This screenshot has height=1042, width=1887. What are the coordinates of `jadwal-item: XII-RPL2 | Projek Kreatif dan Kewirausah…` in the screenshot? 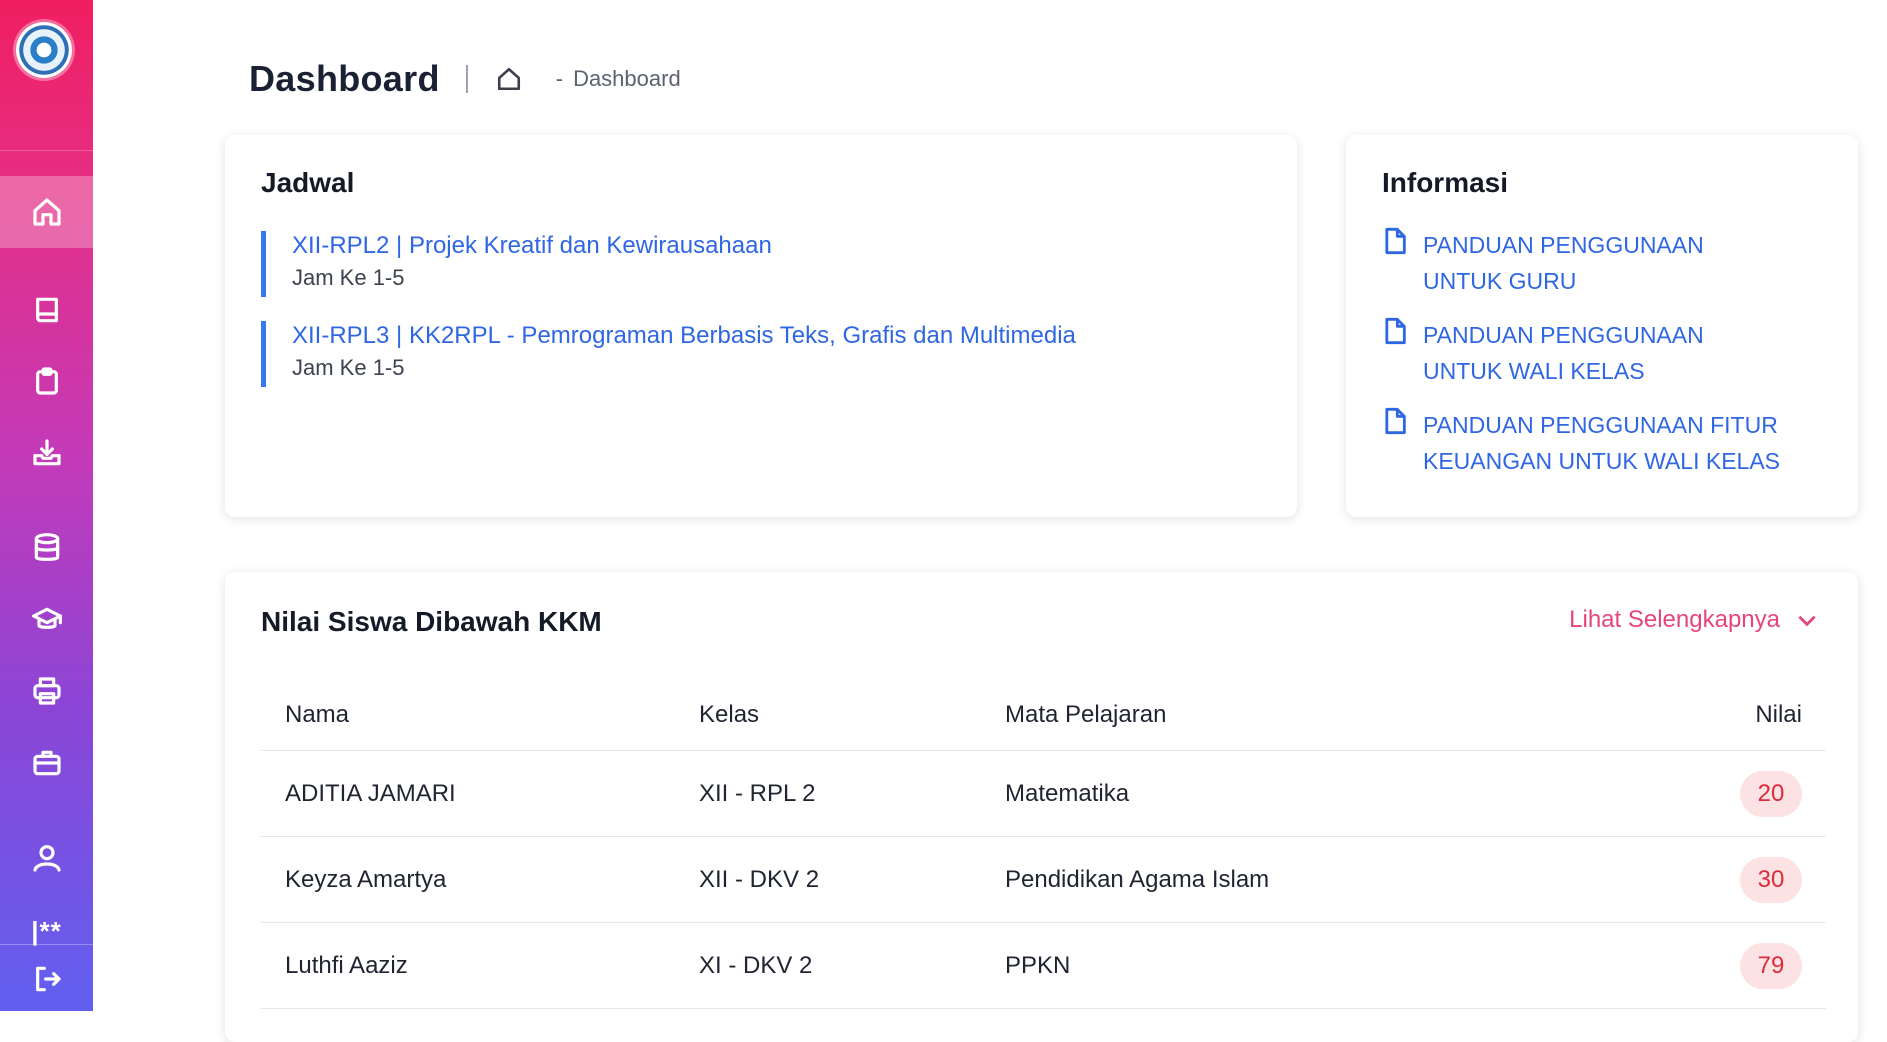 It's located at (516, 264).